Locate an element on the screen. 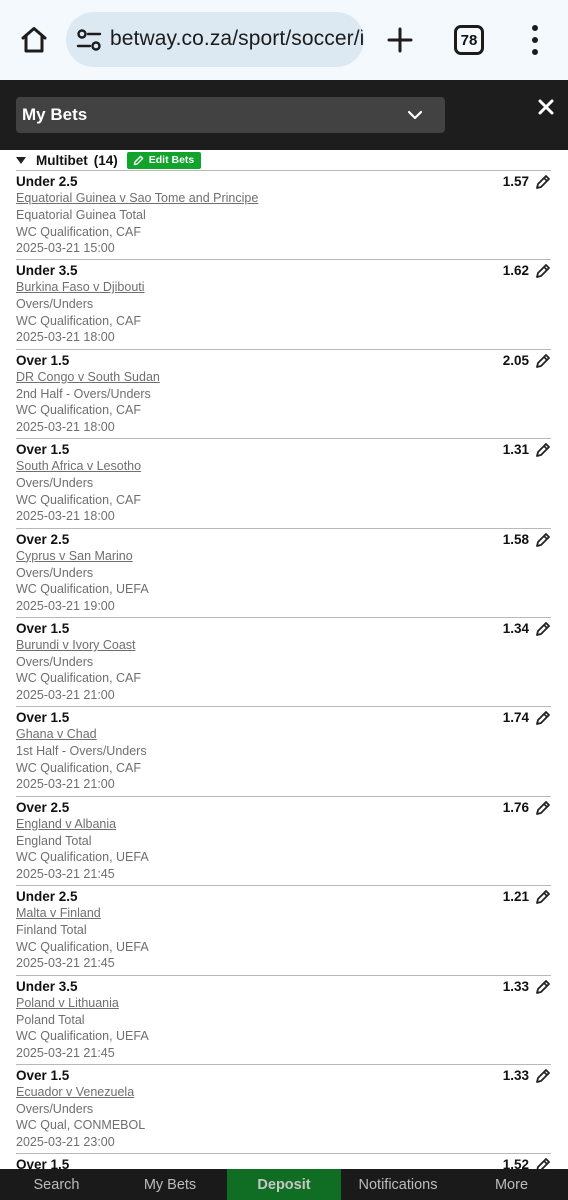 This screenshot has height=1200, width=568. bet-match-link: Burkina Faso v Djibouti is located at coordinates (80, 287).